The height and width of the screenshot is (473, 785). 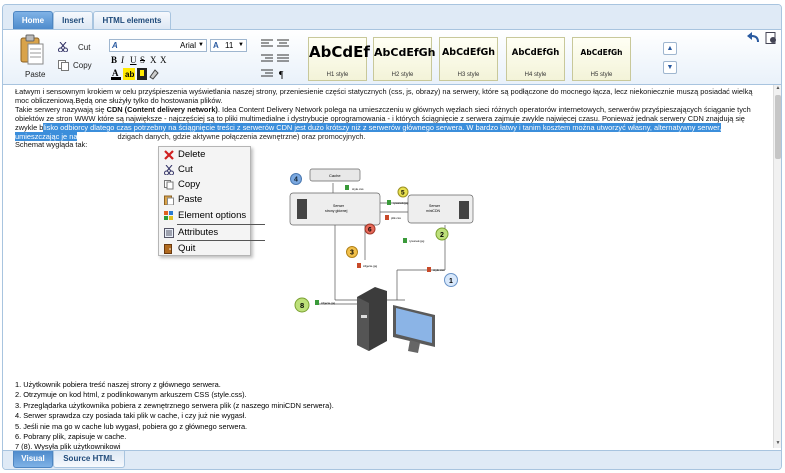 I want to click on tab-visual: Visual, so click(x=33, y=459).